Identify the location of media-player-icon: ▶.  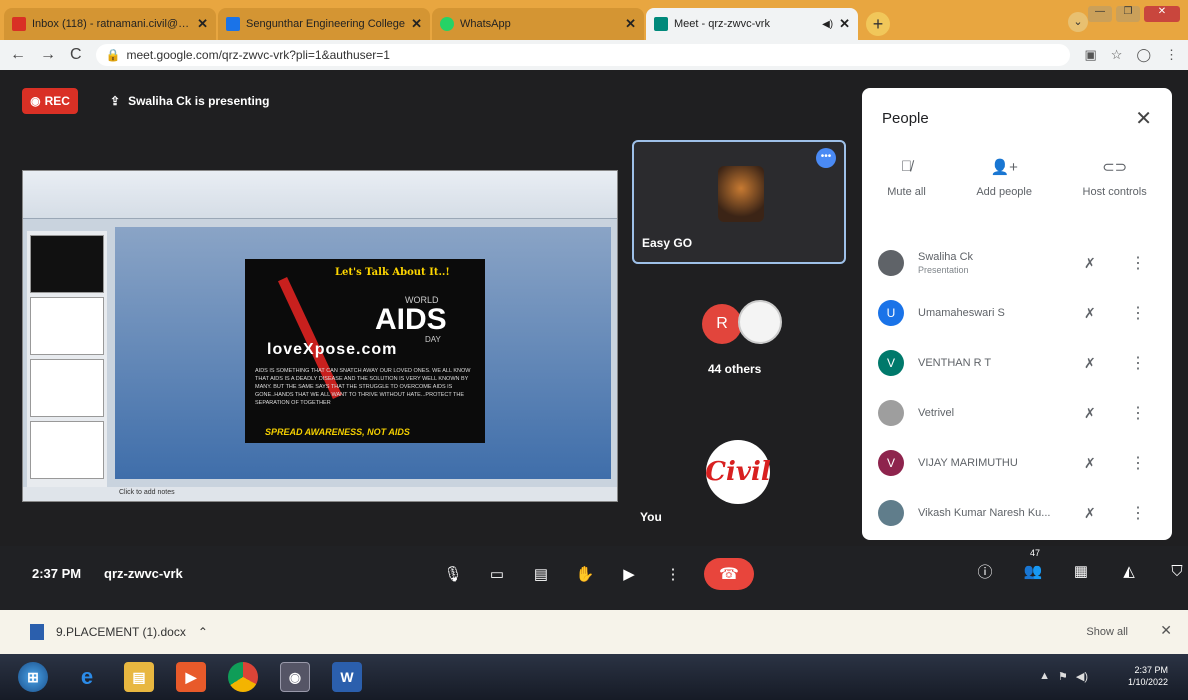
(191, 677).